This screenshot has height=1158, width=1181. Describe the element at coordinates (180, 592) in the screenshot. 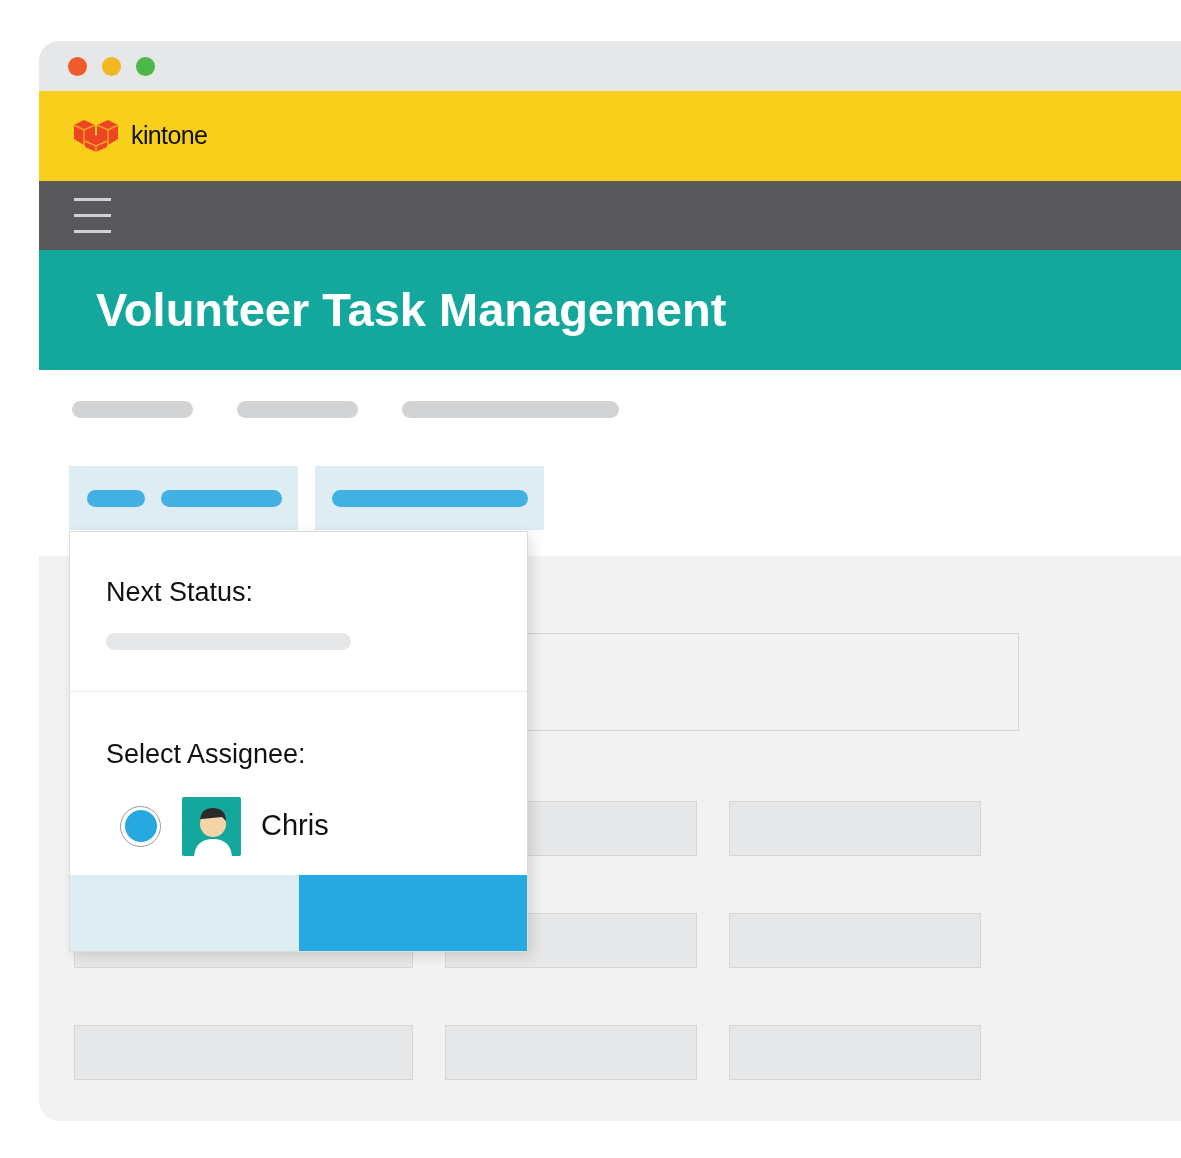

I see `next-status-label: Next Status:` at that location.